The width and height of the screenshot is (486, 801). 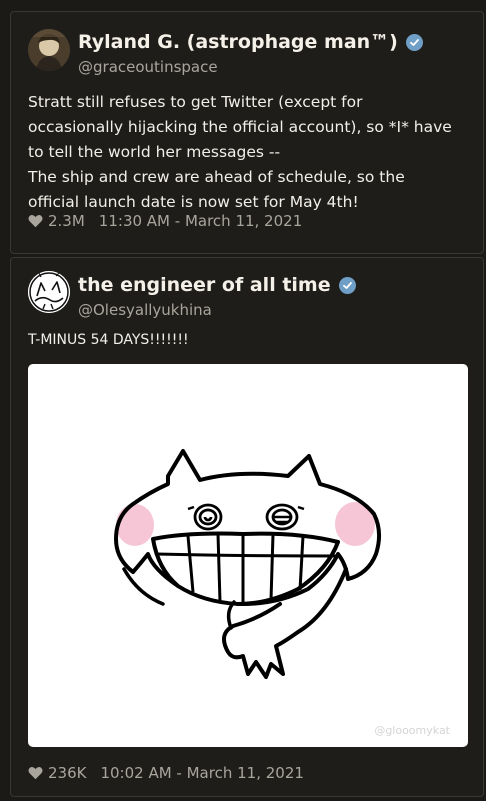 I want to click on cat-doodle-avatar-icon, so click(x=49, y=292).